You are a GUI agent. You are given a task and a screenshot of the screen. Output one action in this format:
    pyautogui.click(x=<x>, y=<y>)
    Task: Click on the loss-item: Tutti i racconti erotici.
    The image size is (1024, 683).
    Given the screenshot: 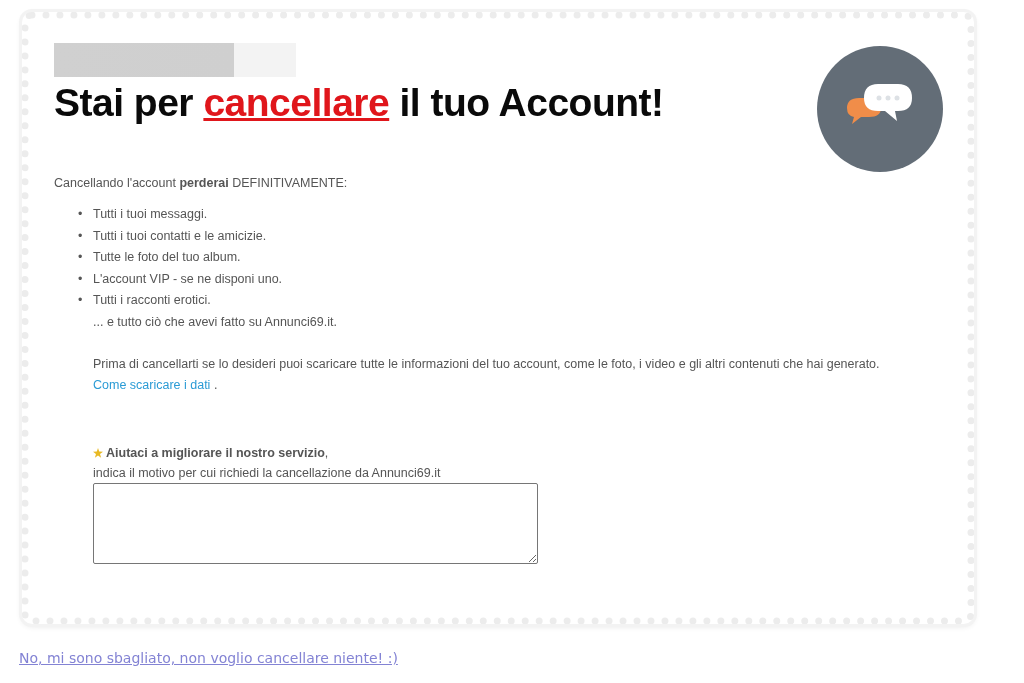 What is the action you would take?
    pyautogui.click(x=152, y=301)
    